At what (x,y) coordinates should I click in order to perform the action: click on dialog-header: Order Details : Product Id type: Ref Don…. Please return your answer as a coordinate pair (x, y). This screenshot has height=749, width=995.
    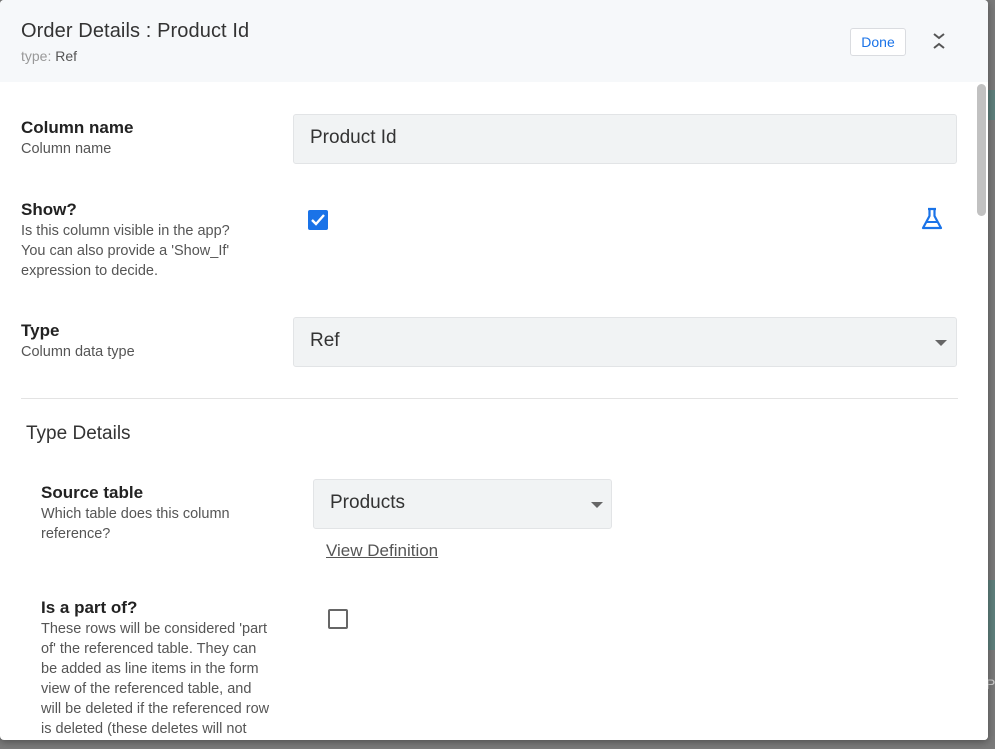
    Looking at the image, I should click on (494, 41).